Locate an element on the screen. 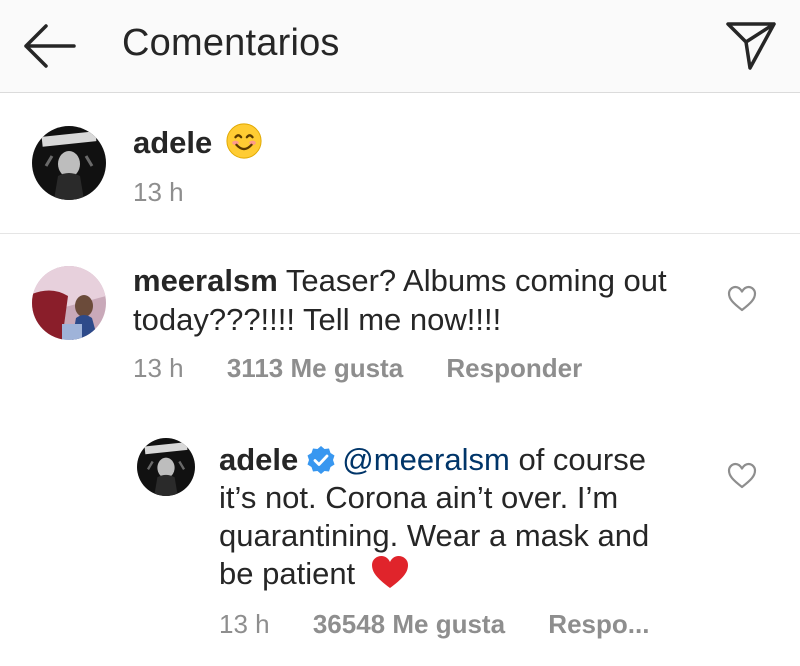 The width and height of the screenshot is (800, 666). paper-plane-icon is located at coordinates (751, 46).